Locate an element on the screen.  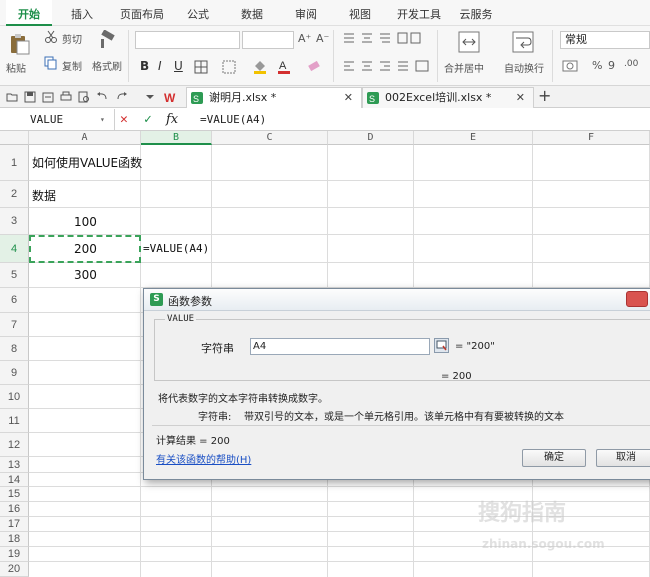
format-painter-icon is located at coordinates (106, 40).